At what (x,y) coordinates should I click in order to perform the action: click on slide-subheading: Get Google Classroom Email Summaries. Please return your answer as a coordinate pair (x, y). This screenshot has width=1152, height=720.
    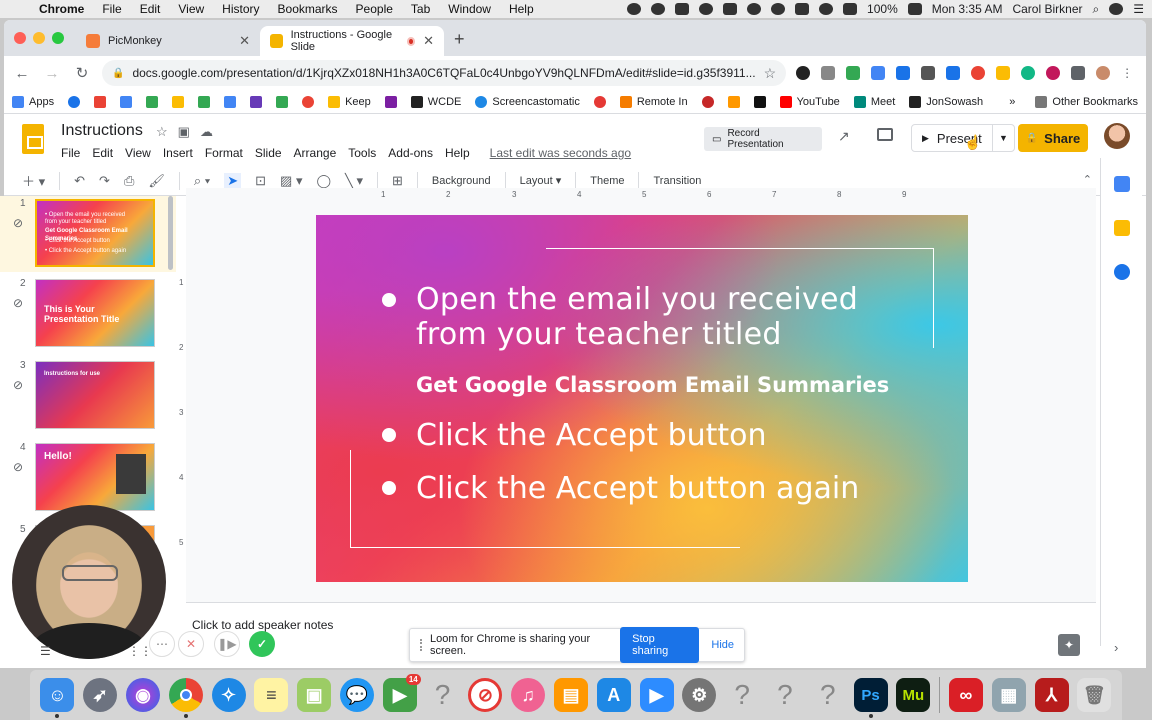
    Looking at the image, I should click on (652, 385).